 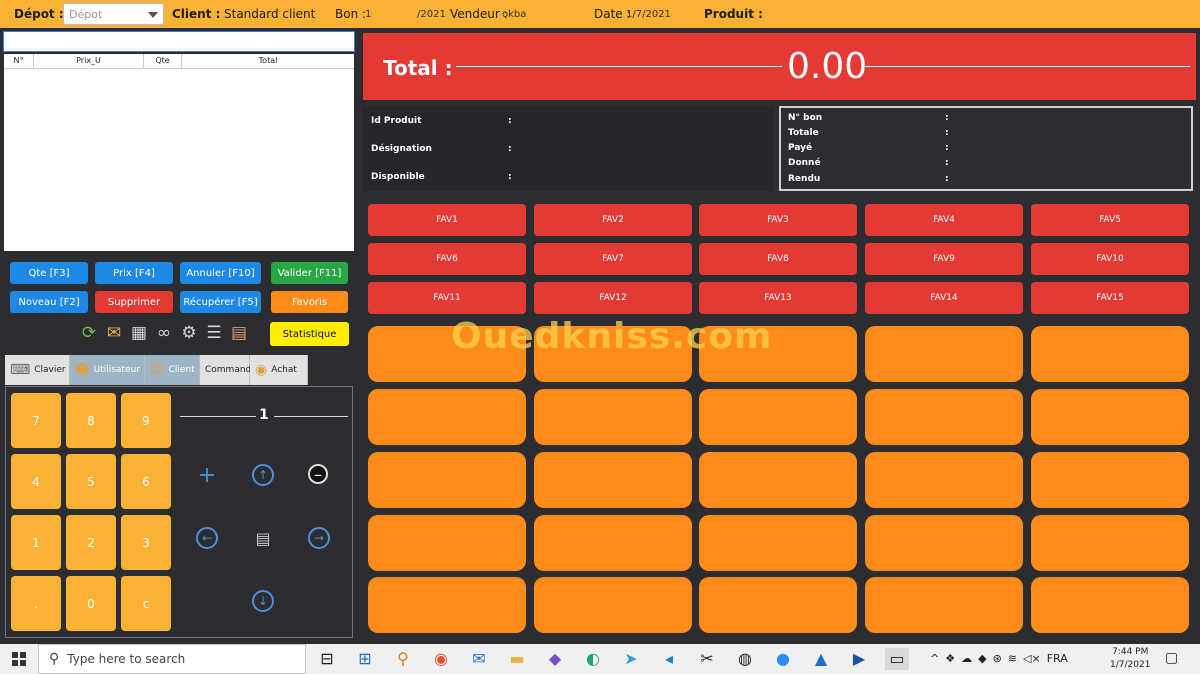 What do you see at coordinates (214, 333) in the screenshot?
I see `list-icon: ☰` at bounding box center [214, 333].